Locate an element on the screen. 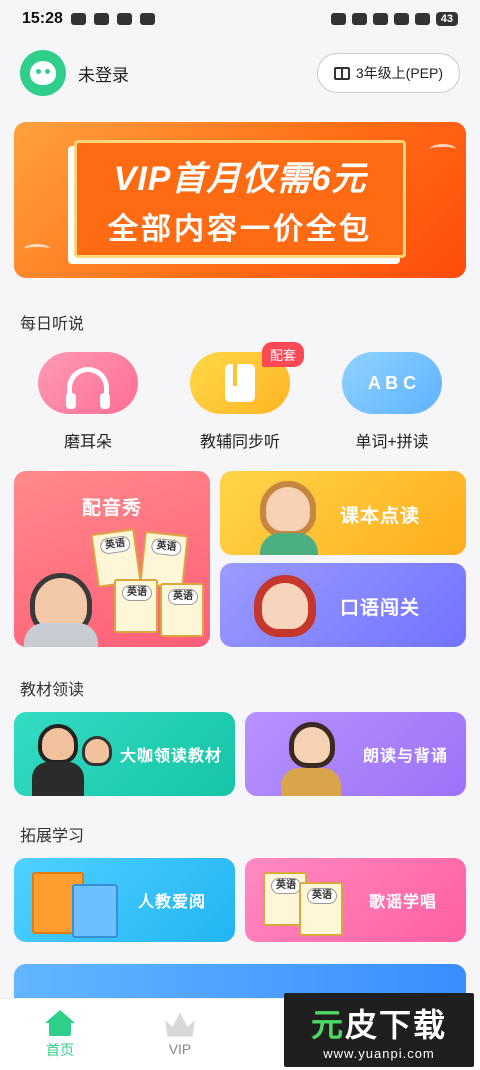 This screenshot has width=480, height=1070. crown-icon is located at coordinates (180, 1024).